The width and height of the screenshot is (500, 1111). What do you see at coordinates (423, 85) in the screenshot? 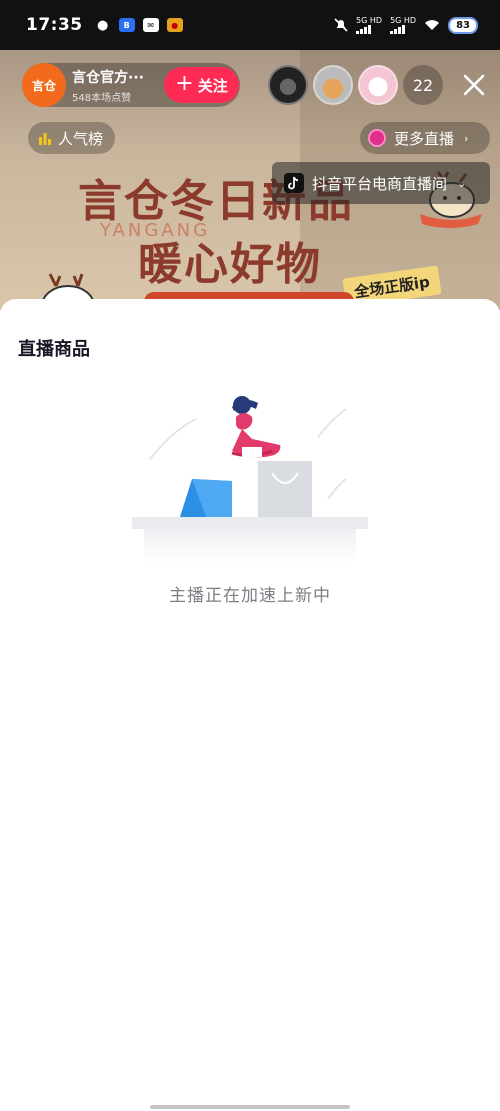
I see `viewer-count: 22` at bounding box center [423, 85].